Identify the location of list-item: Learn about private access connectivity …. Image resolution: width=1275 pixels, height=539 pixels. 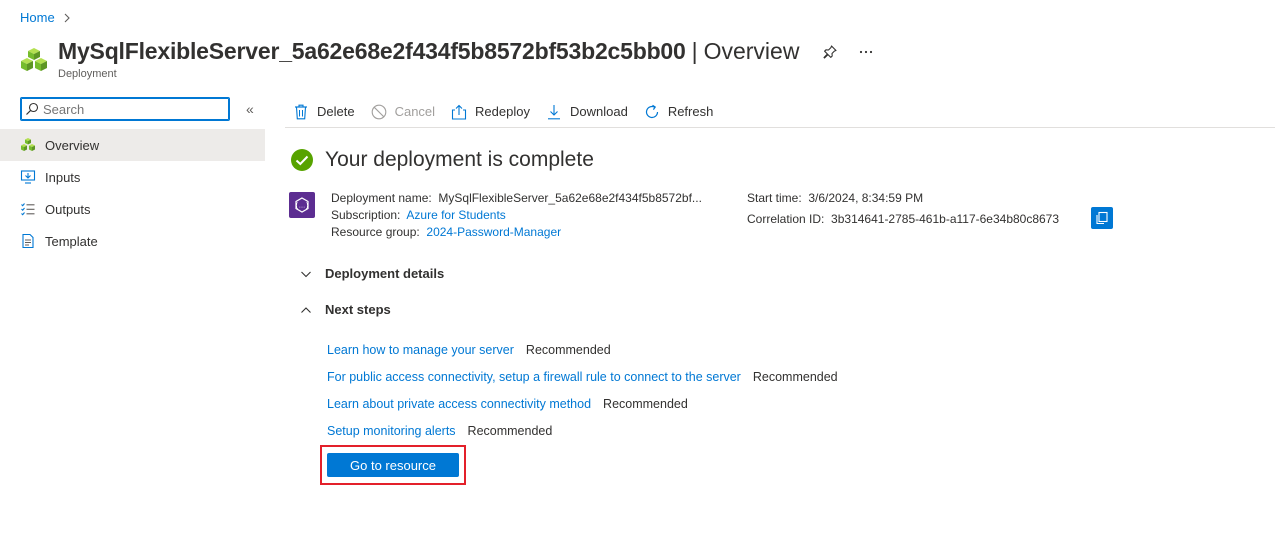
(582, 403).